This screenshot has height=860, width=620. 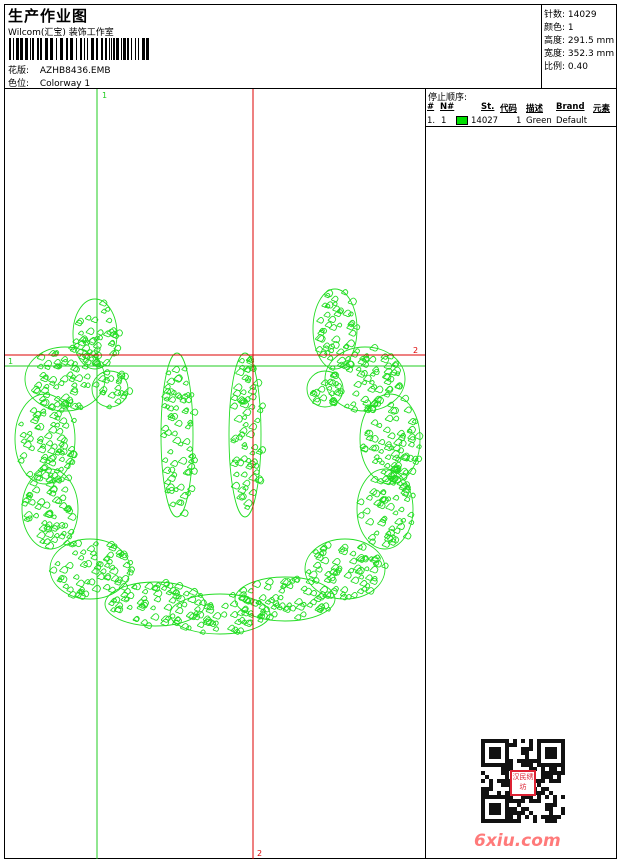 I want to click on design-file-row: 花版: AZHB8436.EMB, so click(x=59, y=69).